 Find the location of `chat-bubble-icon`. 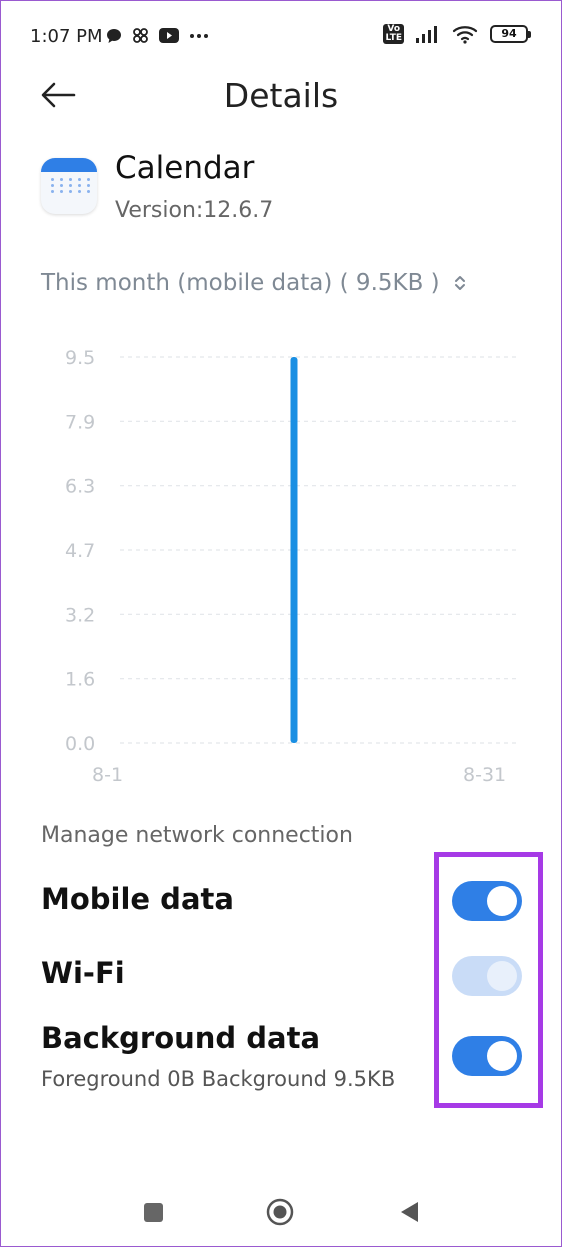

chat-bubble-icon is located at coordinates (114, 35).